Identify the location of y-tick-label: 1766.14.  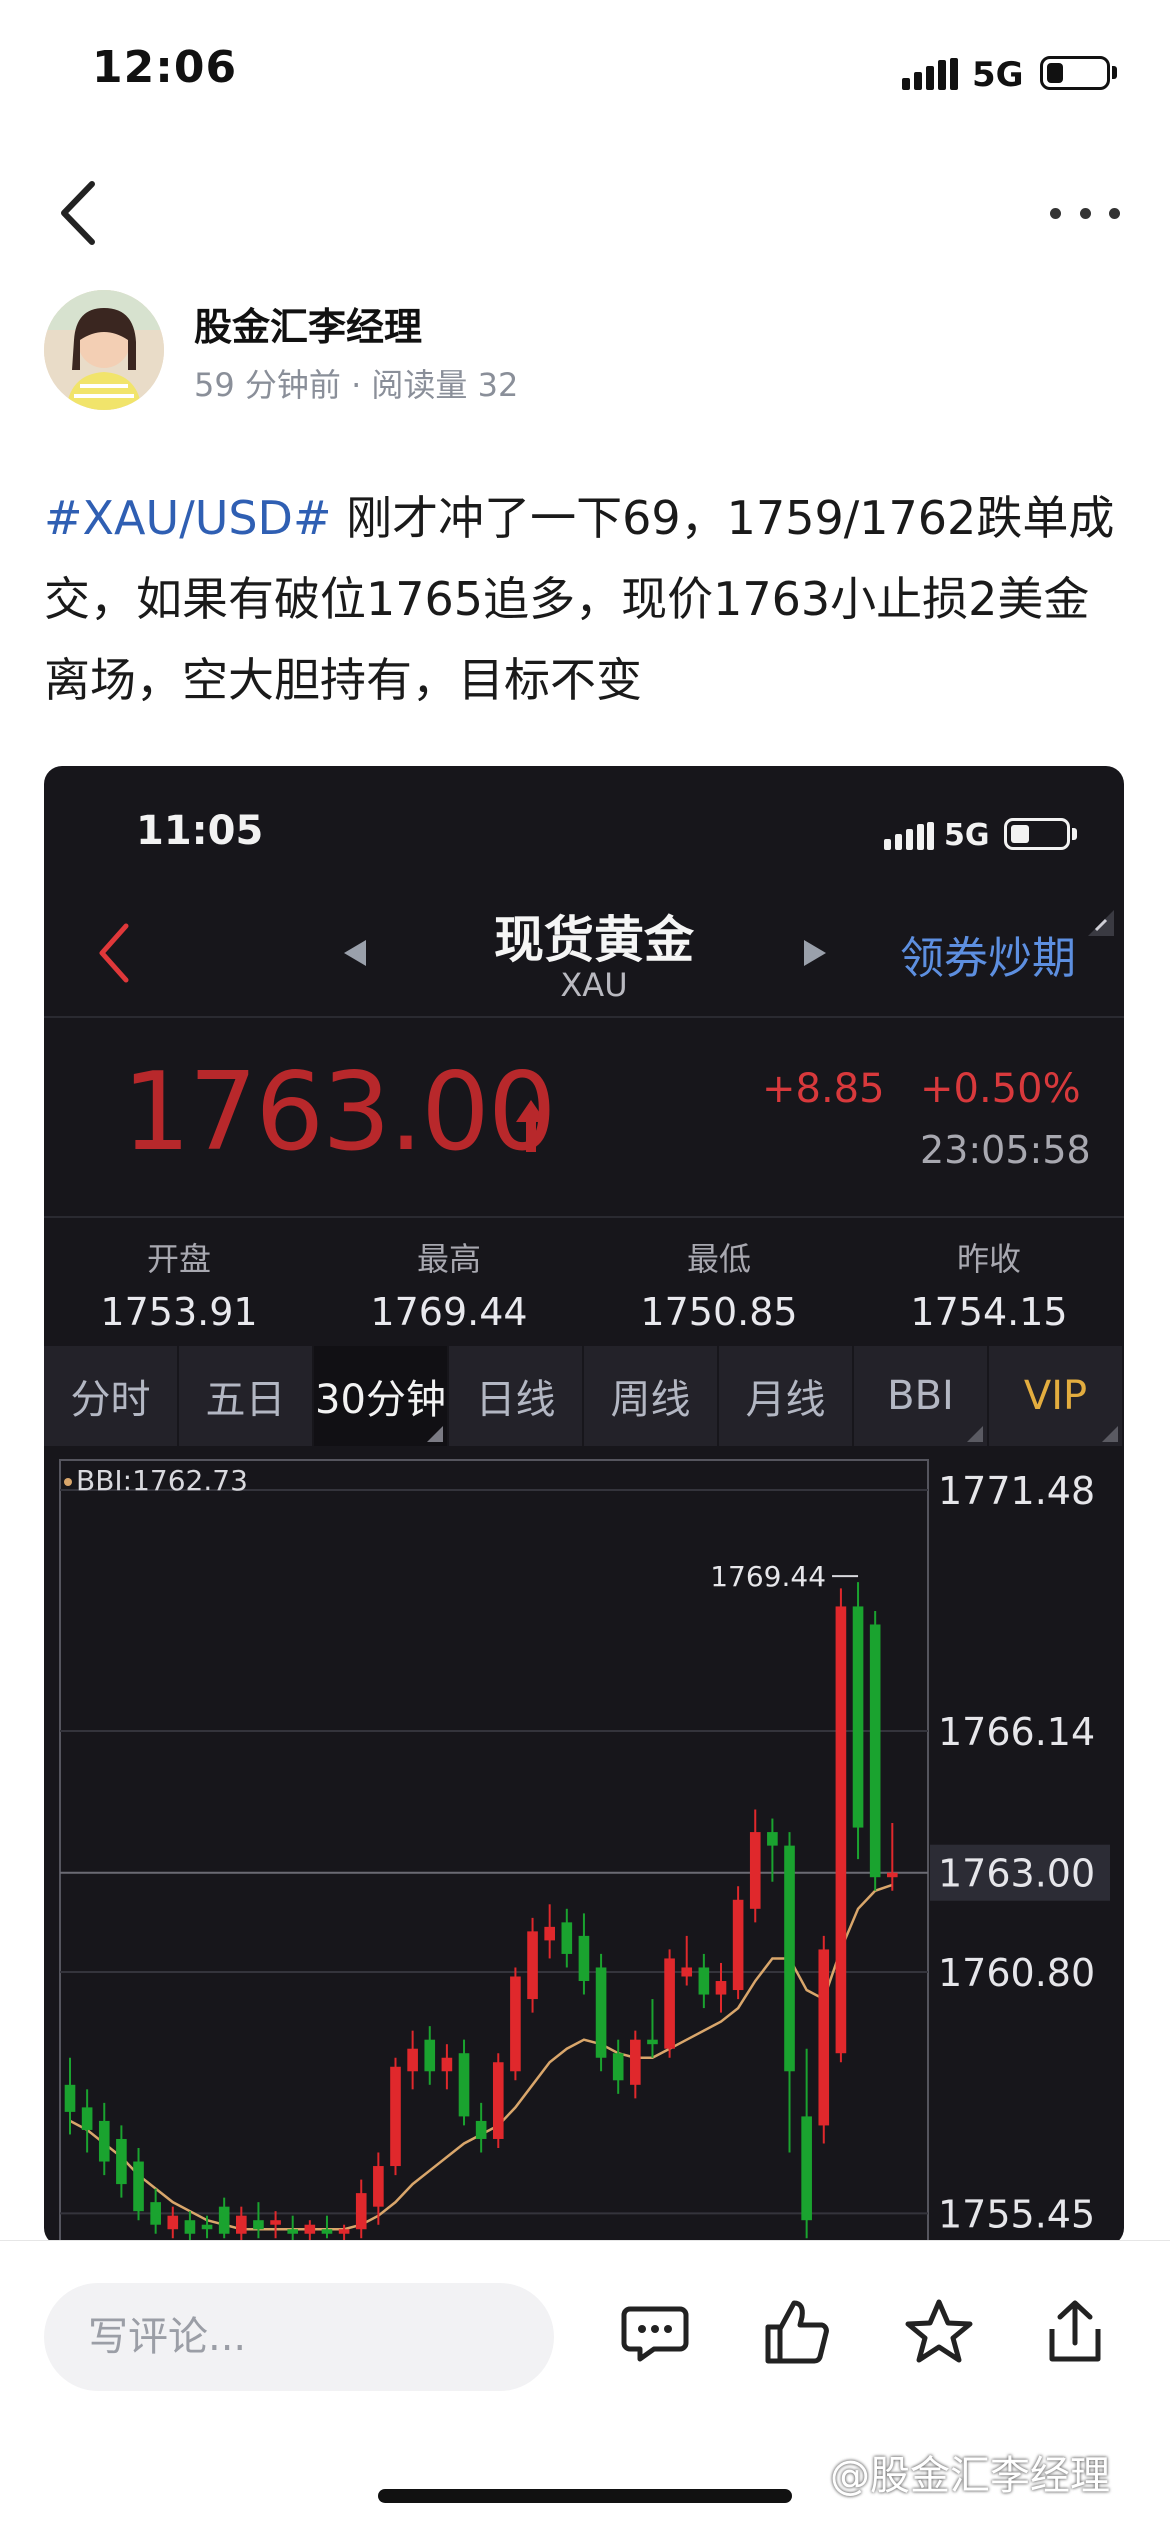
(1016, 1732).